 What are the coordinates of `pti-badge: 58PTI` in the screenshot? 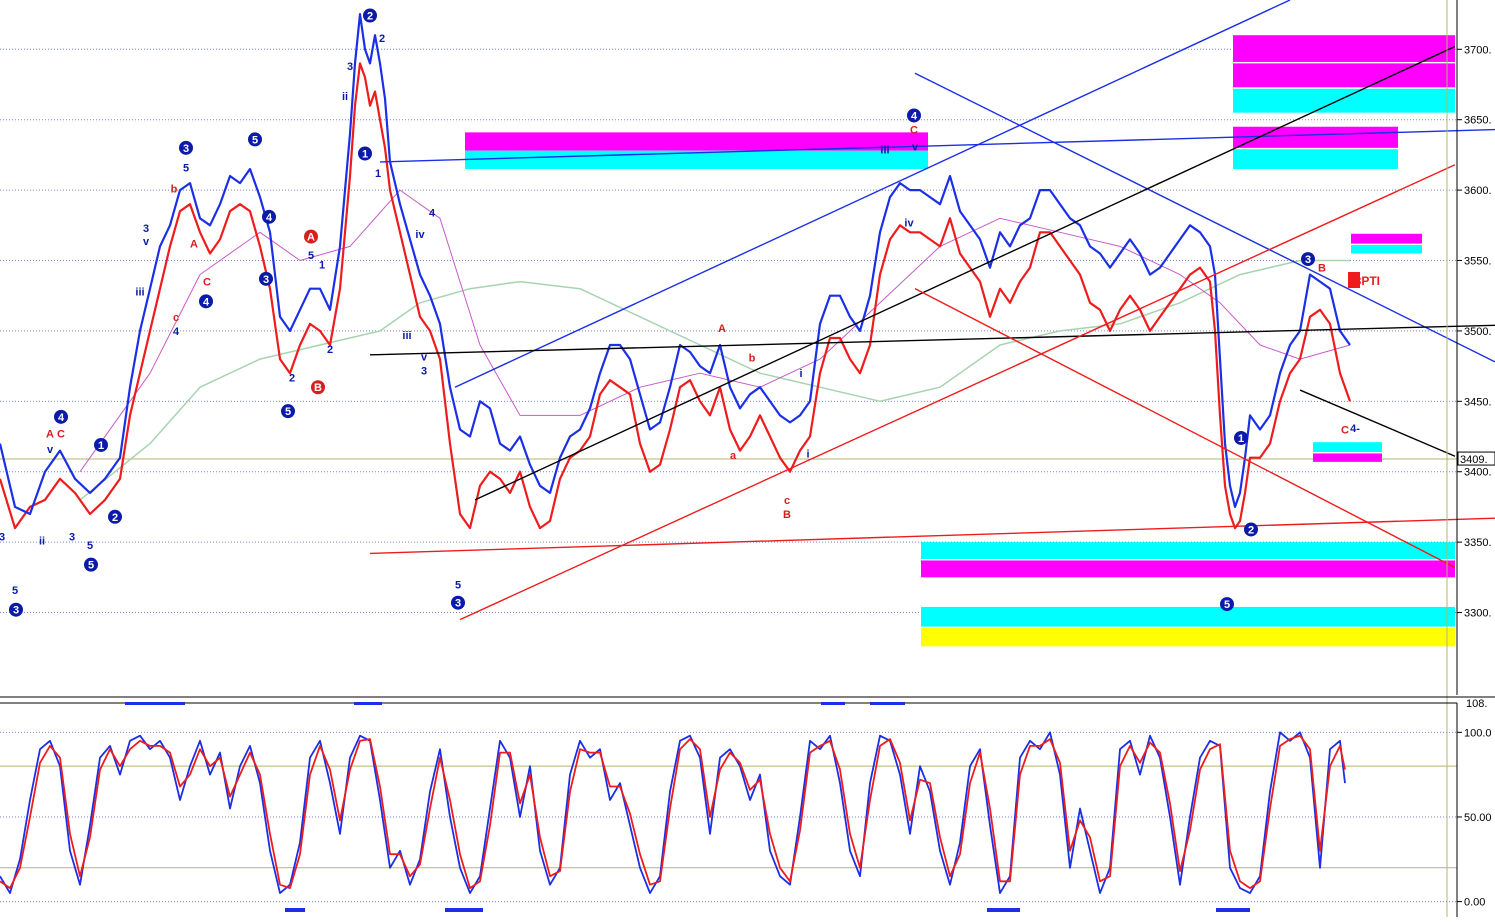 It's located at (1364, 280).